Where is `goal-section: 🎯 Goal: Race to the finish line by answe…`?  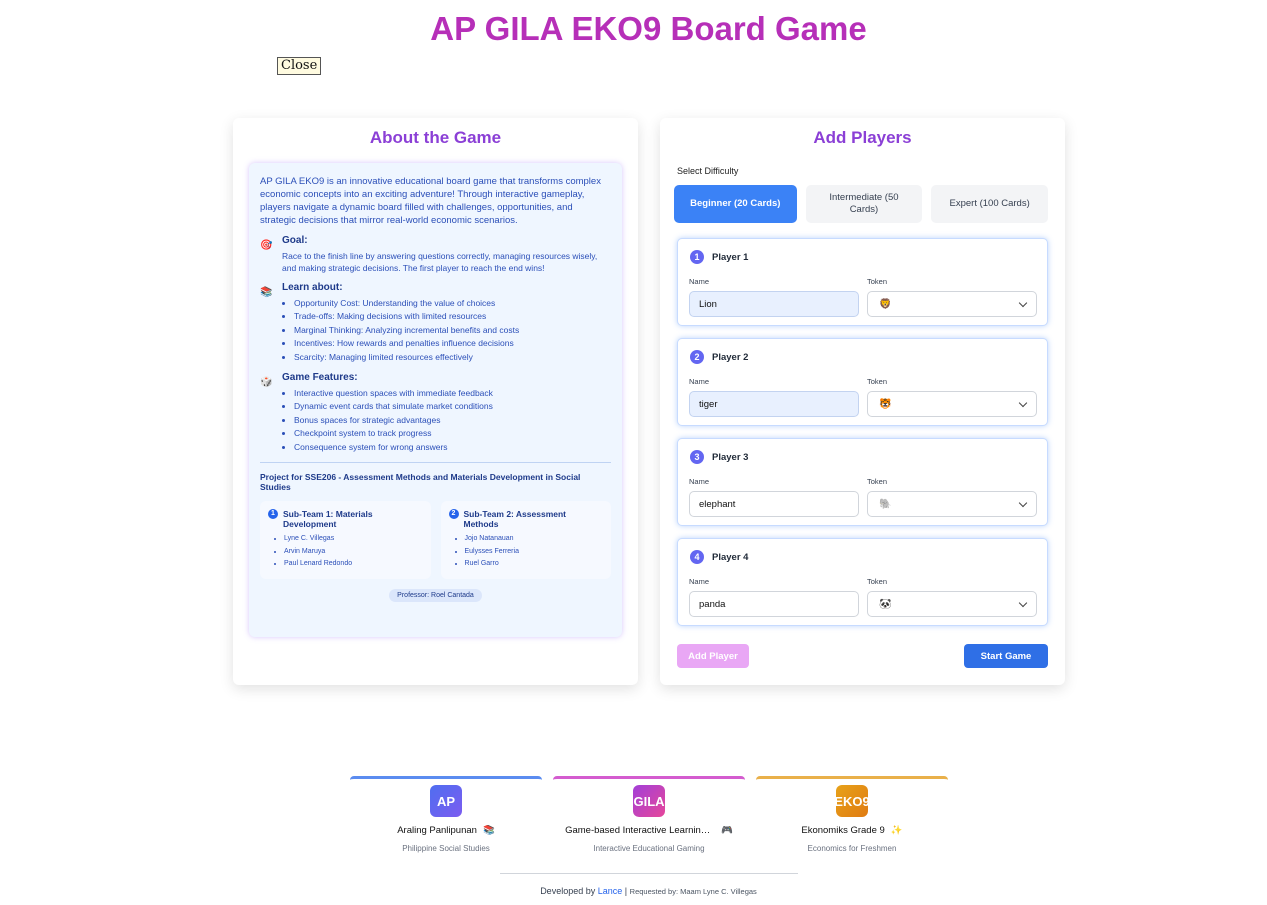 goal-section: 🎯 Goal: Race to the finish line by answe… is located at coordinates (435, 254).